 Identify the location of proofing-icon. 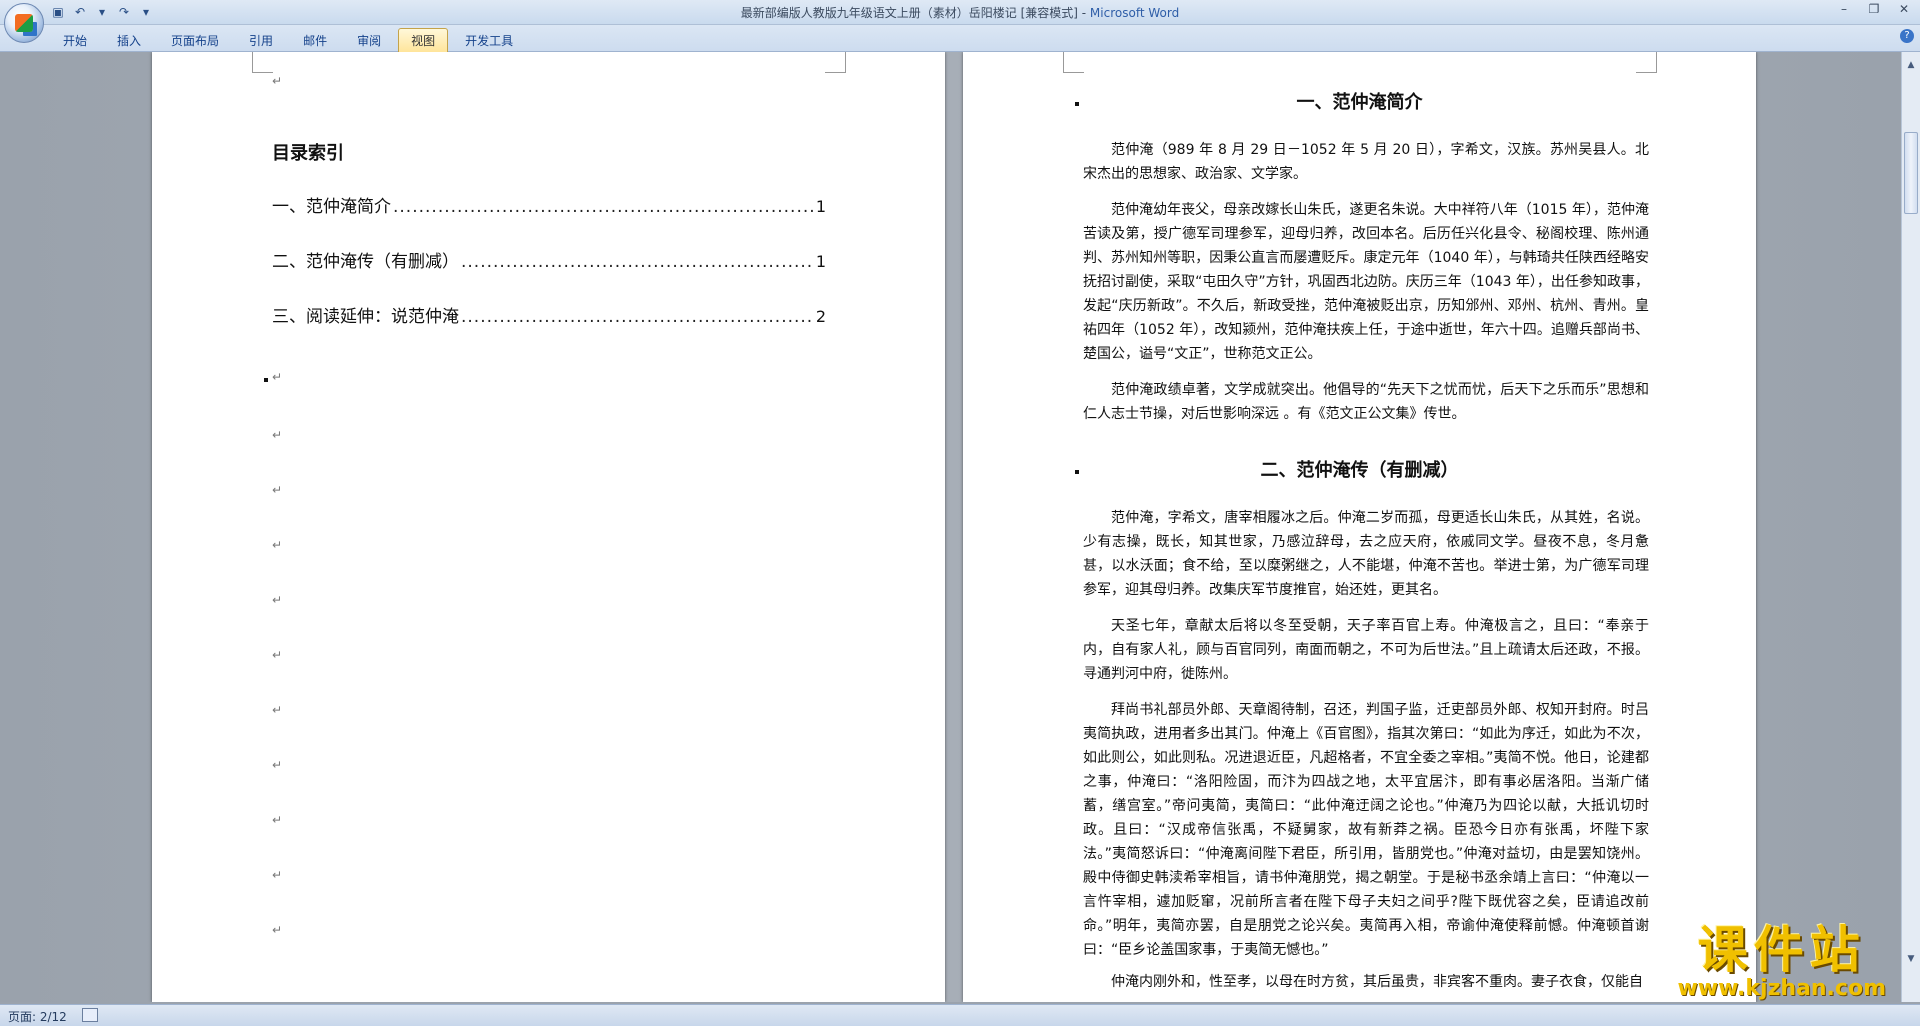
(90, 1015).